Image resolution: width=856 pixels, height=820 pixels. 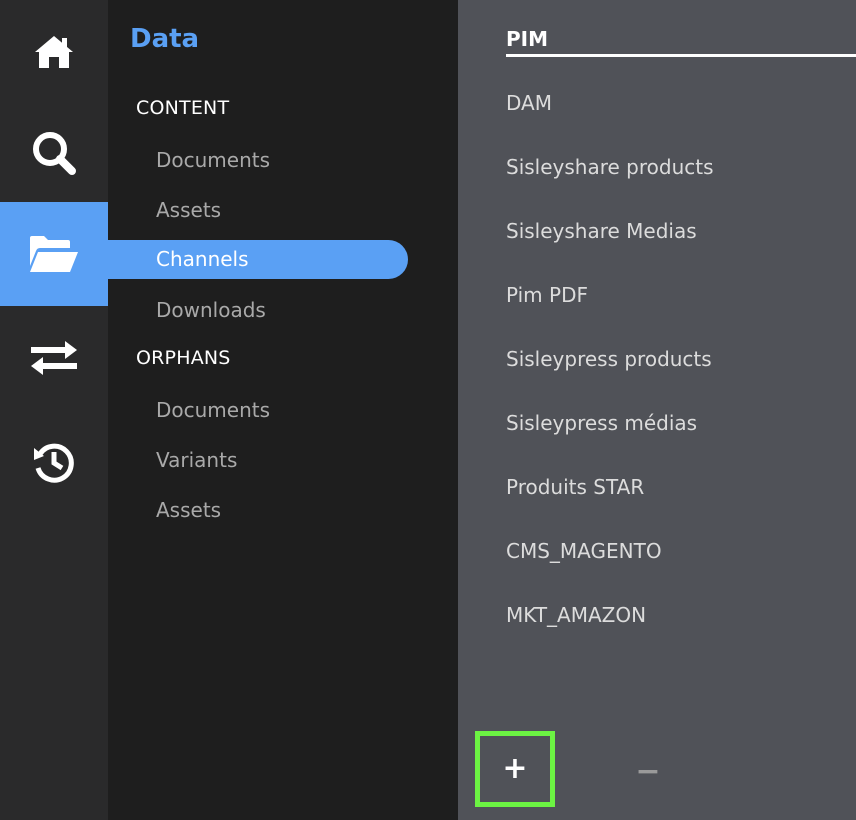 What do you see at coordinates (165, 39) in the screenshot?
I see `panel-title: Data` at bounding box center [165, 39].